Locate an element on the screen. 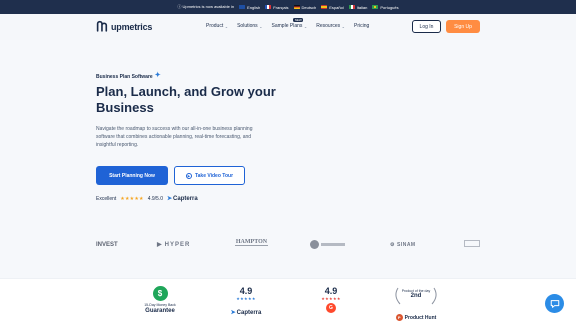 The image size is (576, 324). nav-item-sample-plans: NEW Sample Plans ⌄ is located at coordinates (290, 23).